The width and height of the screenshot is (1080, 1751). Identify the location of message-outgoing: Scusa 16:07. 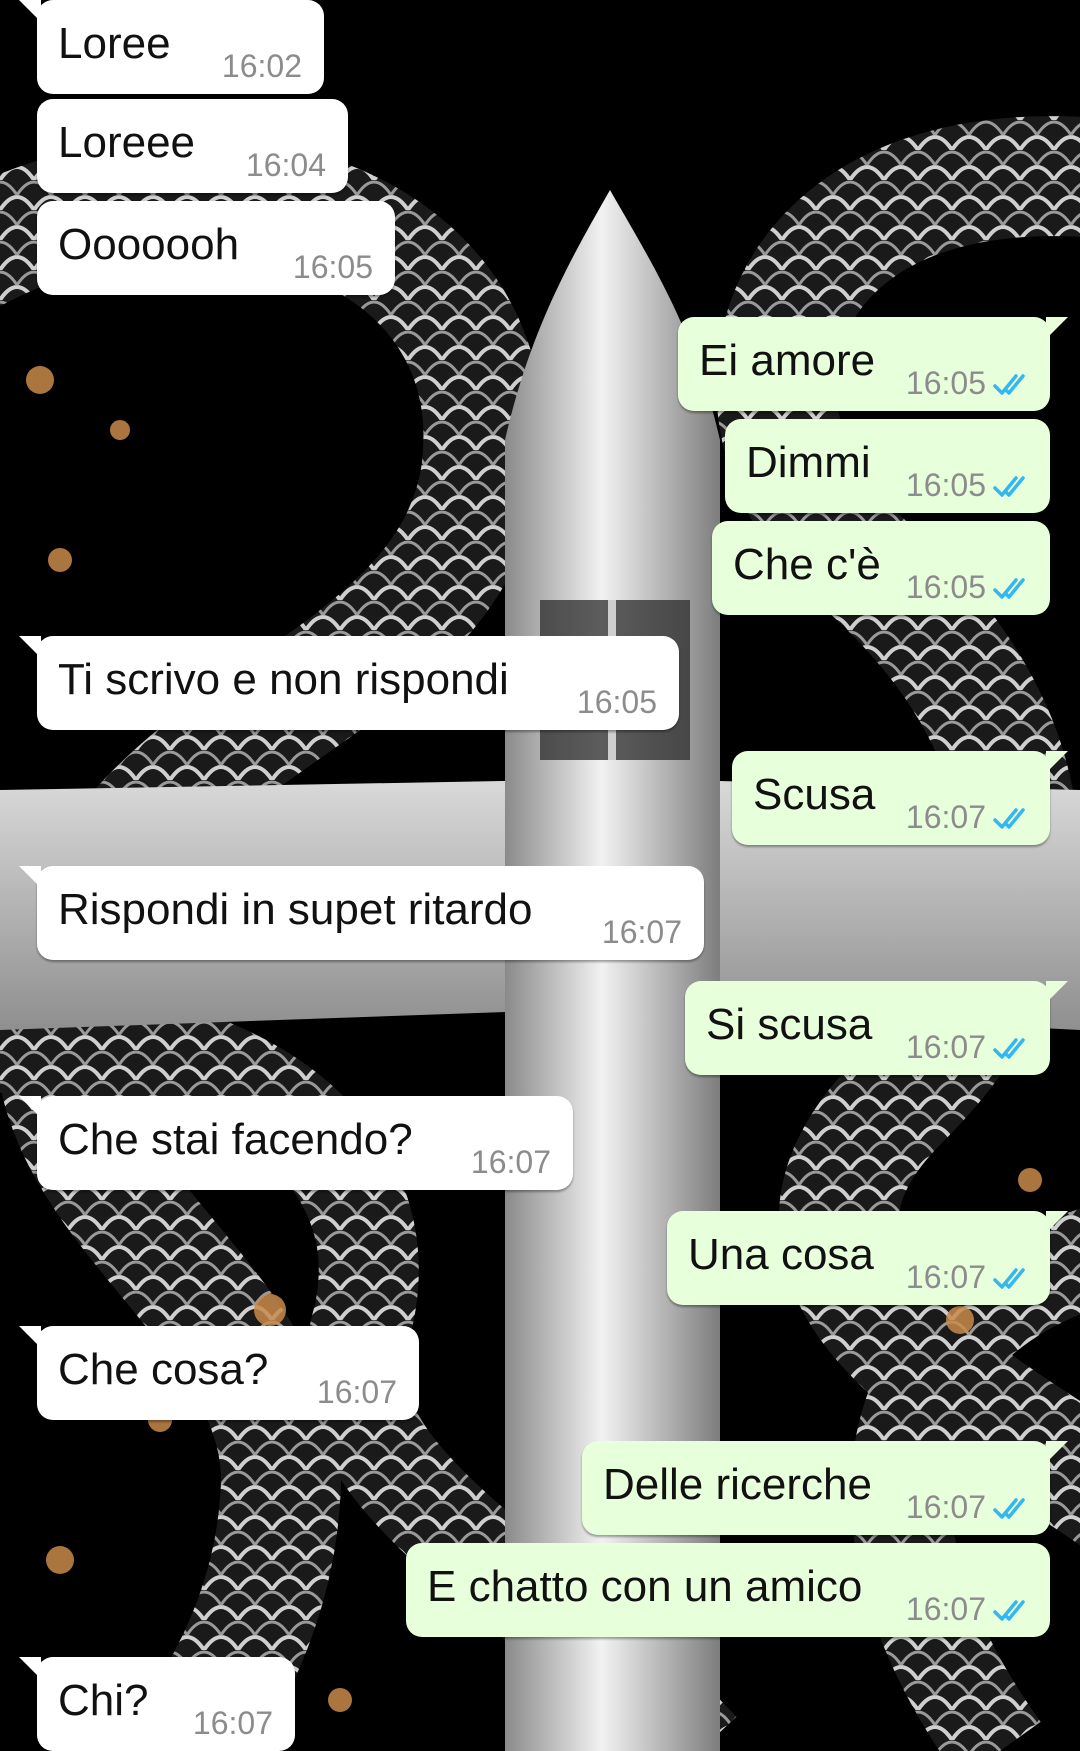
(900, 798).